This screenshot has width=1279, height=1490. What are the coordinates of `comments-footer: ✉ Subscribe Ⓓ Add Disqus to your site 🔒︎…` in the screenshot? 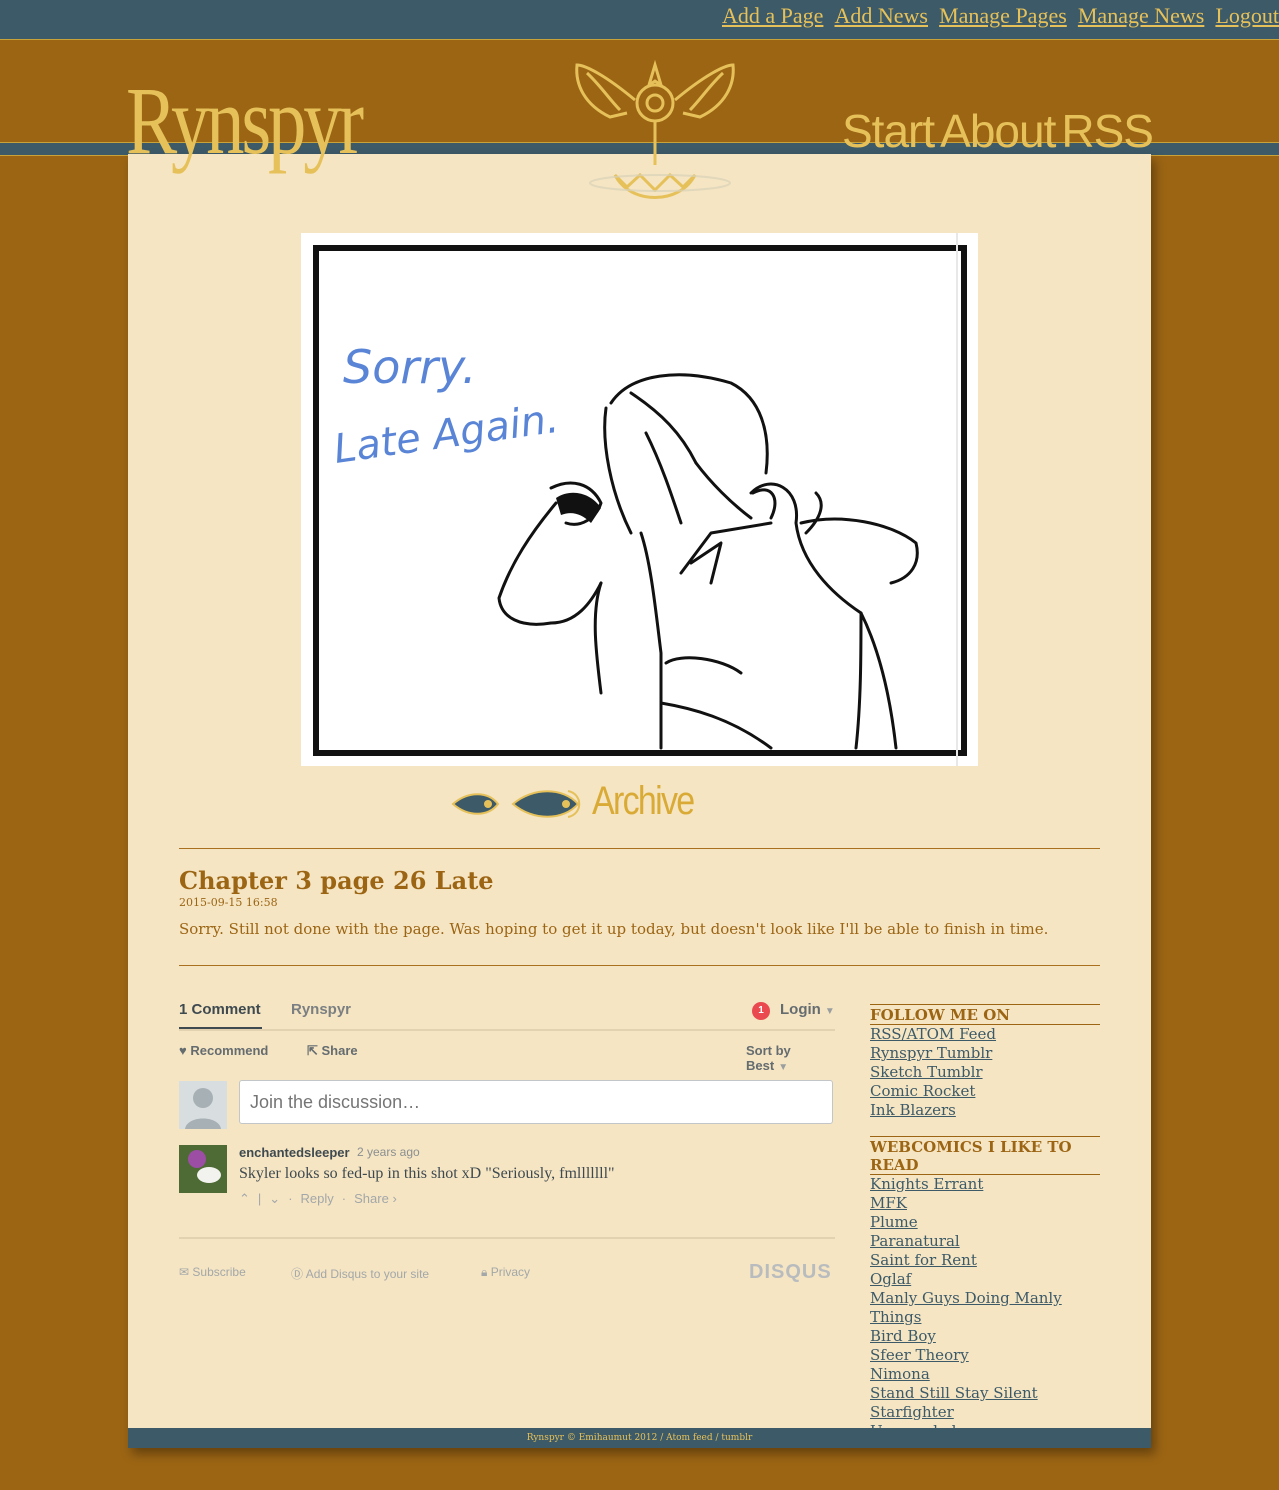 It's located at (507, 1263).